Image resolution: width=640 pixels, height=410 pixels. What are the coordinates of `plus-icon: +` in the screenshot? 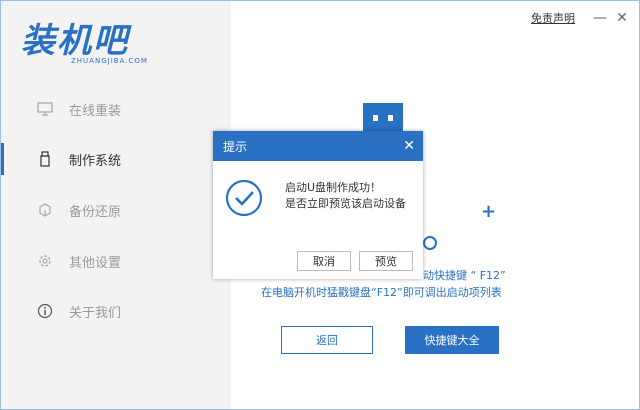 It's located at (489, 211).